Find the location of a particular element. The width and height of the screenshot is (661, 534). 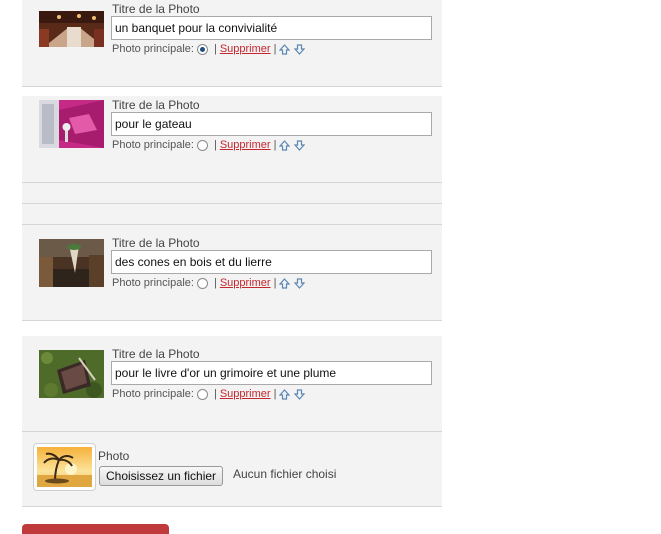

photo-thumbnail-banquet is located at coordinates (71, 35).